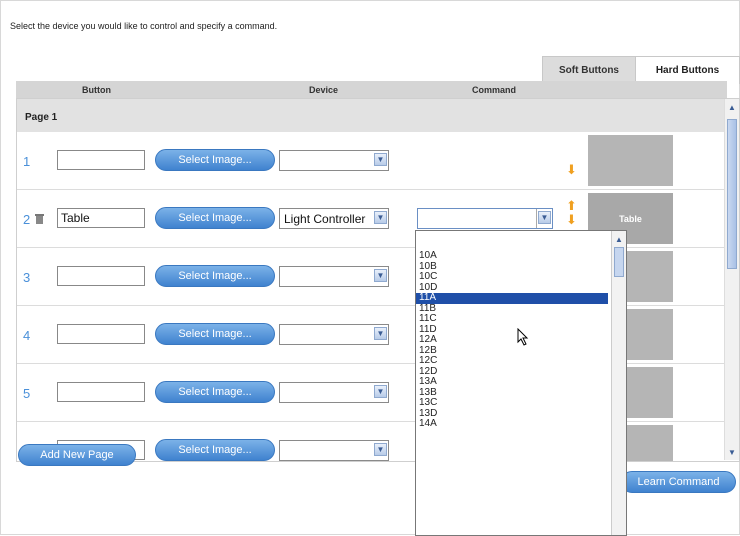  What do you see at coordinates (512, 351) in the screenshot?
I see `command-option: 12B` at bounding box center [512, 351].